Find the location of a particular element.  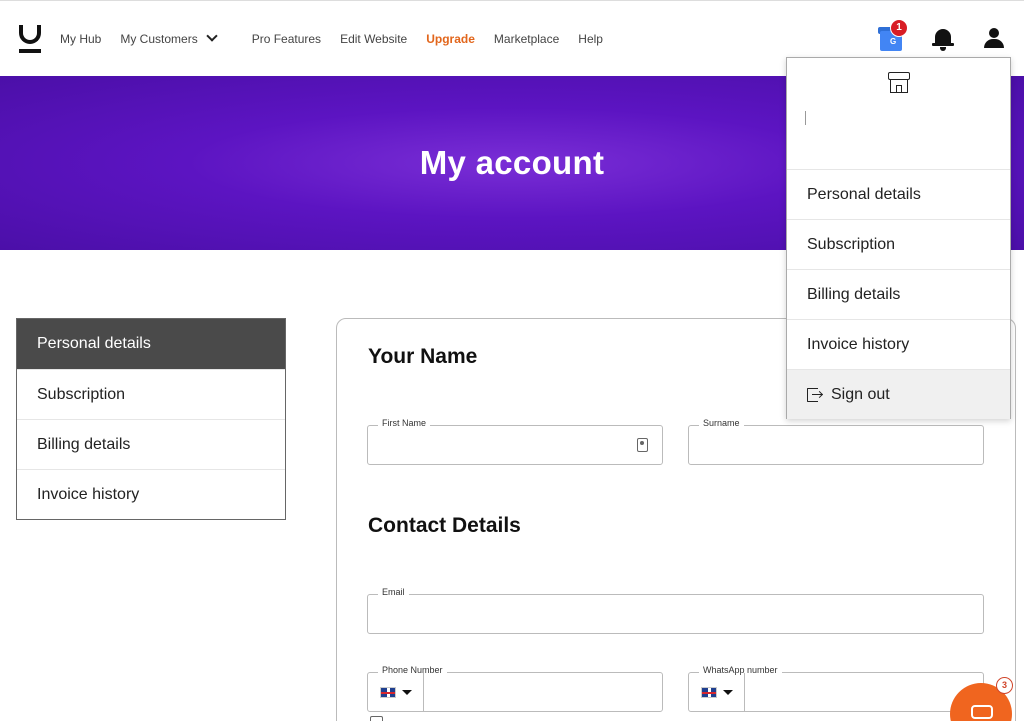

whatsapp-country-select is located at coordinates (717, 692).